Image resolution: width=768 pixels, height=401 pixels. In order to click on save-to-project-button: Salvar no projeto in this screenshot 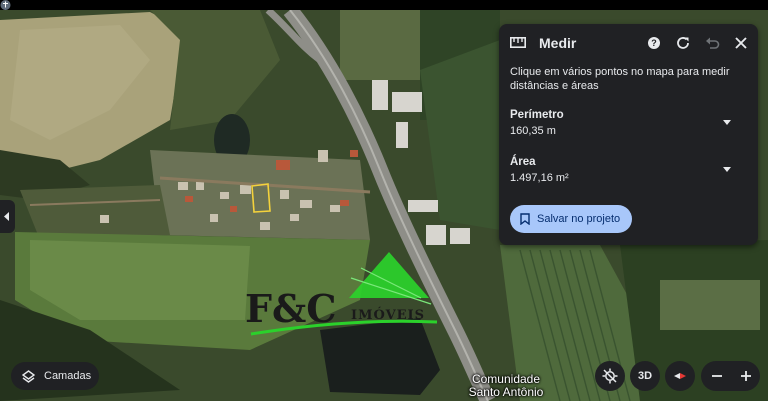, I will do `click(571, 219)`.